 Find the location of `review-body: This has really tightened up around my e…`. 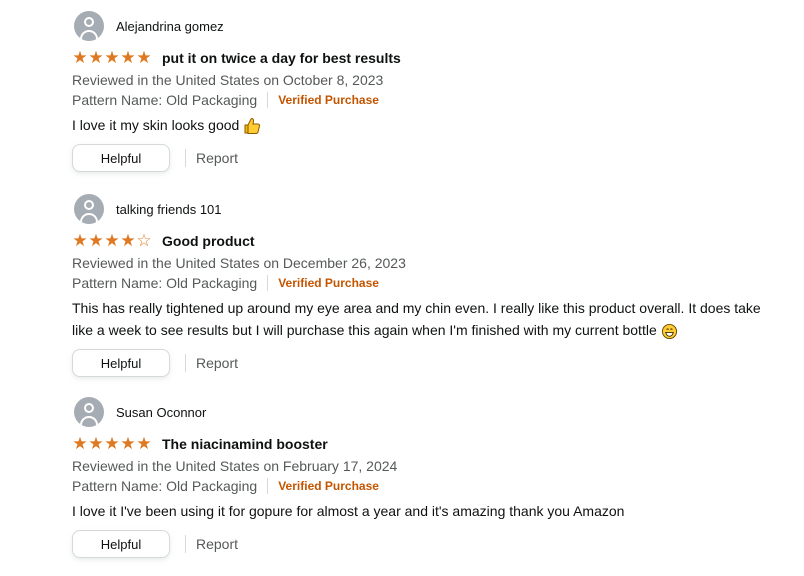

review-body: This has really tightened up around my e… is located at coordinates (422, 319).